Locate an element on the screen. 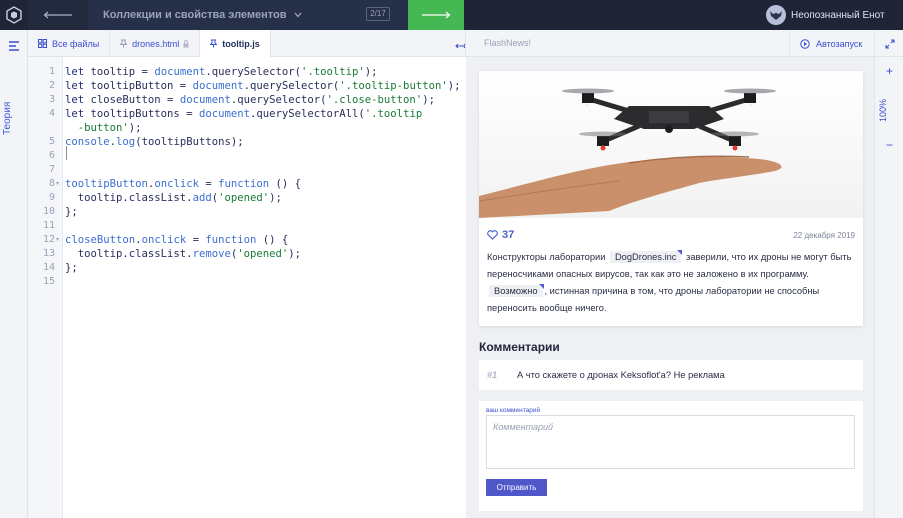 The width and height of the screenshot is (903, 518). autorun-button: Автозапуск is located at coordinates (831, 43).